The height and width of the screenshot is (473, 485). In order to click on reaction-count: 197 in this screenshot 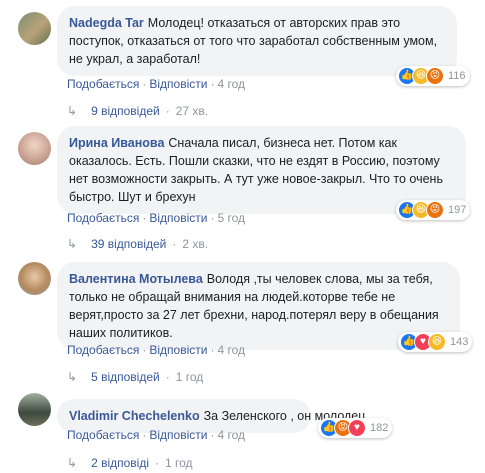, I will do `click(457, 210)`.